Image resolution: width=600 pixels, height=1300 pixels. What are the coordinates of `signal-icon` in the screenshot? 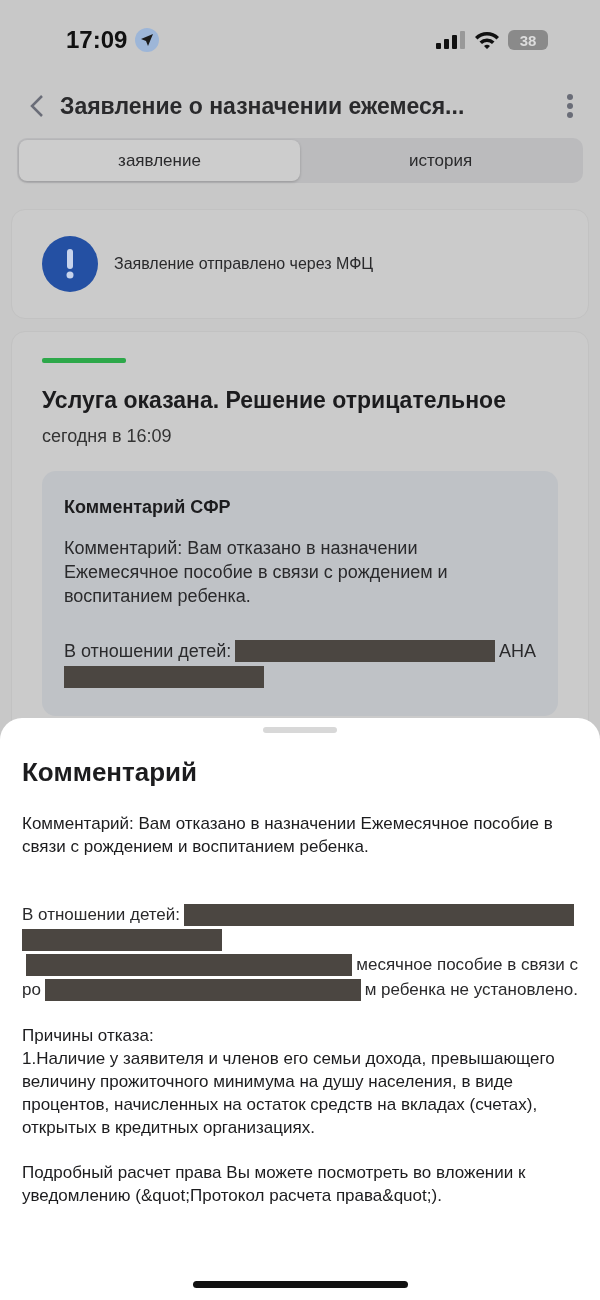 It's located at (451, 40).